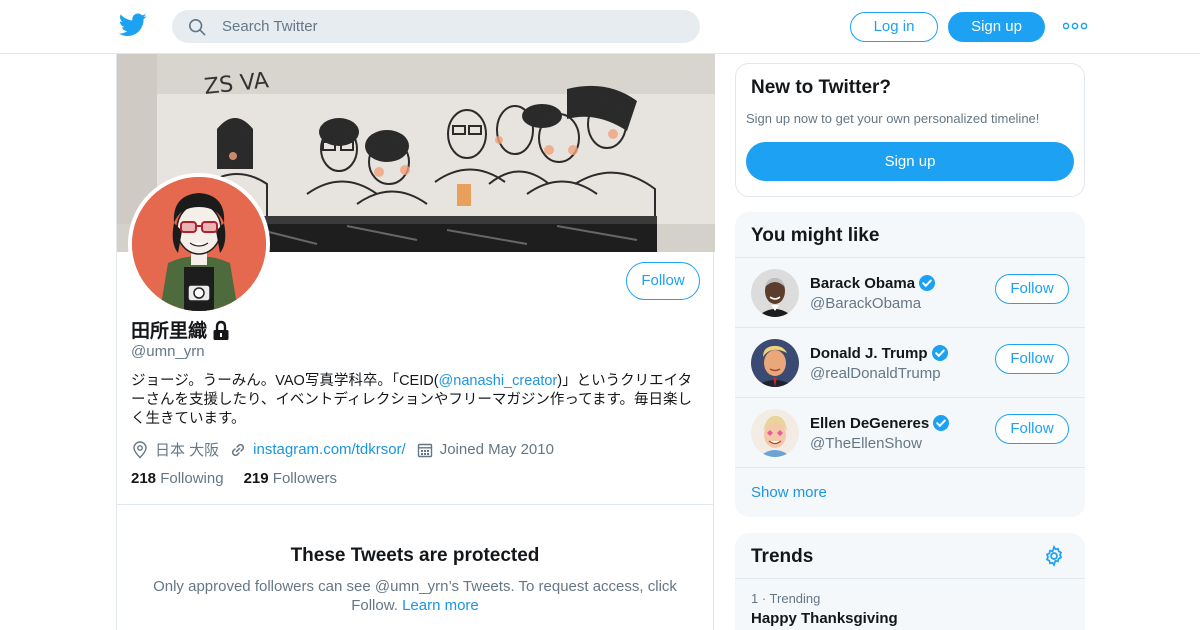 This screenshot has width=1200, height=630. Describe the element at coordinates (786, 598) in the screenshot. I see `trend-meta: 1 · Trending` at that location.